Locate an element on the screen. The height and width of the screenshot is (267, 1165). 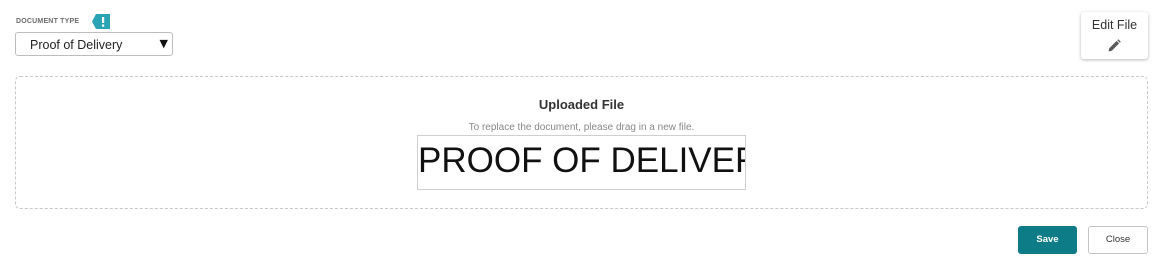
document-type-selected-value: Proof of Delivery is located at coordinates (76, 45).